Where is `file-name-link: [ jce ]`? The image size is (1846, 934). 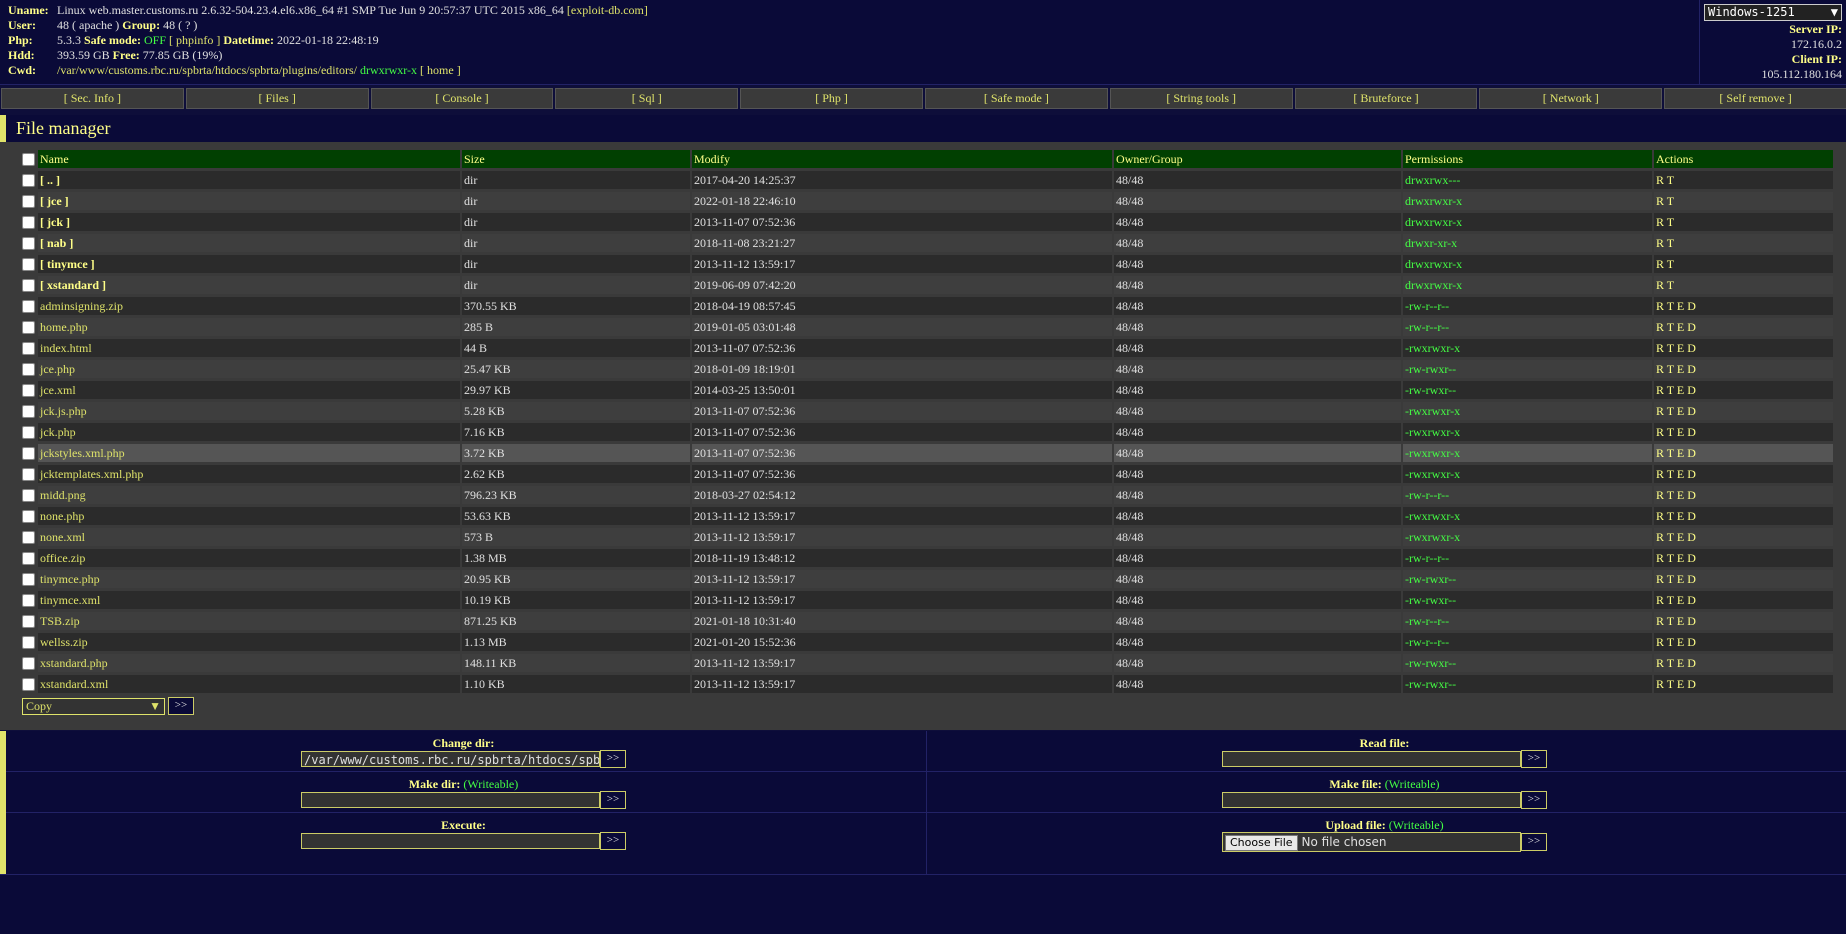
file-name-link: [ jce ] is located at coordinates (54, 201).